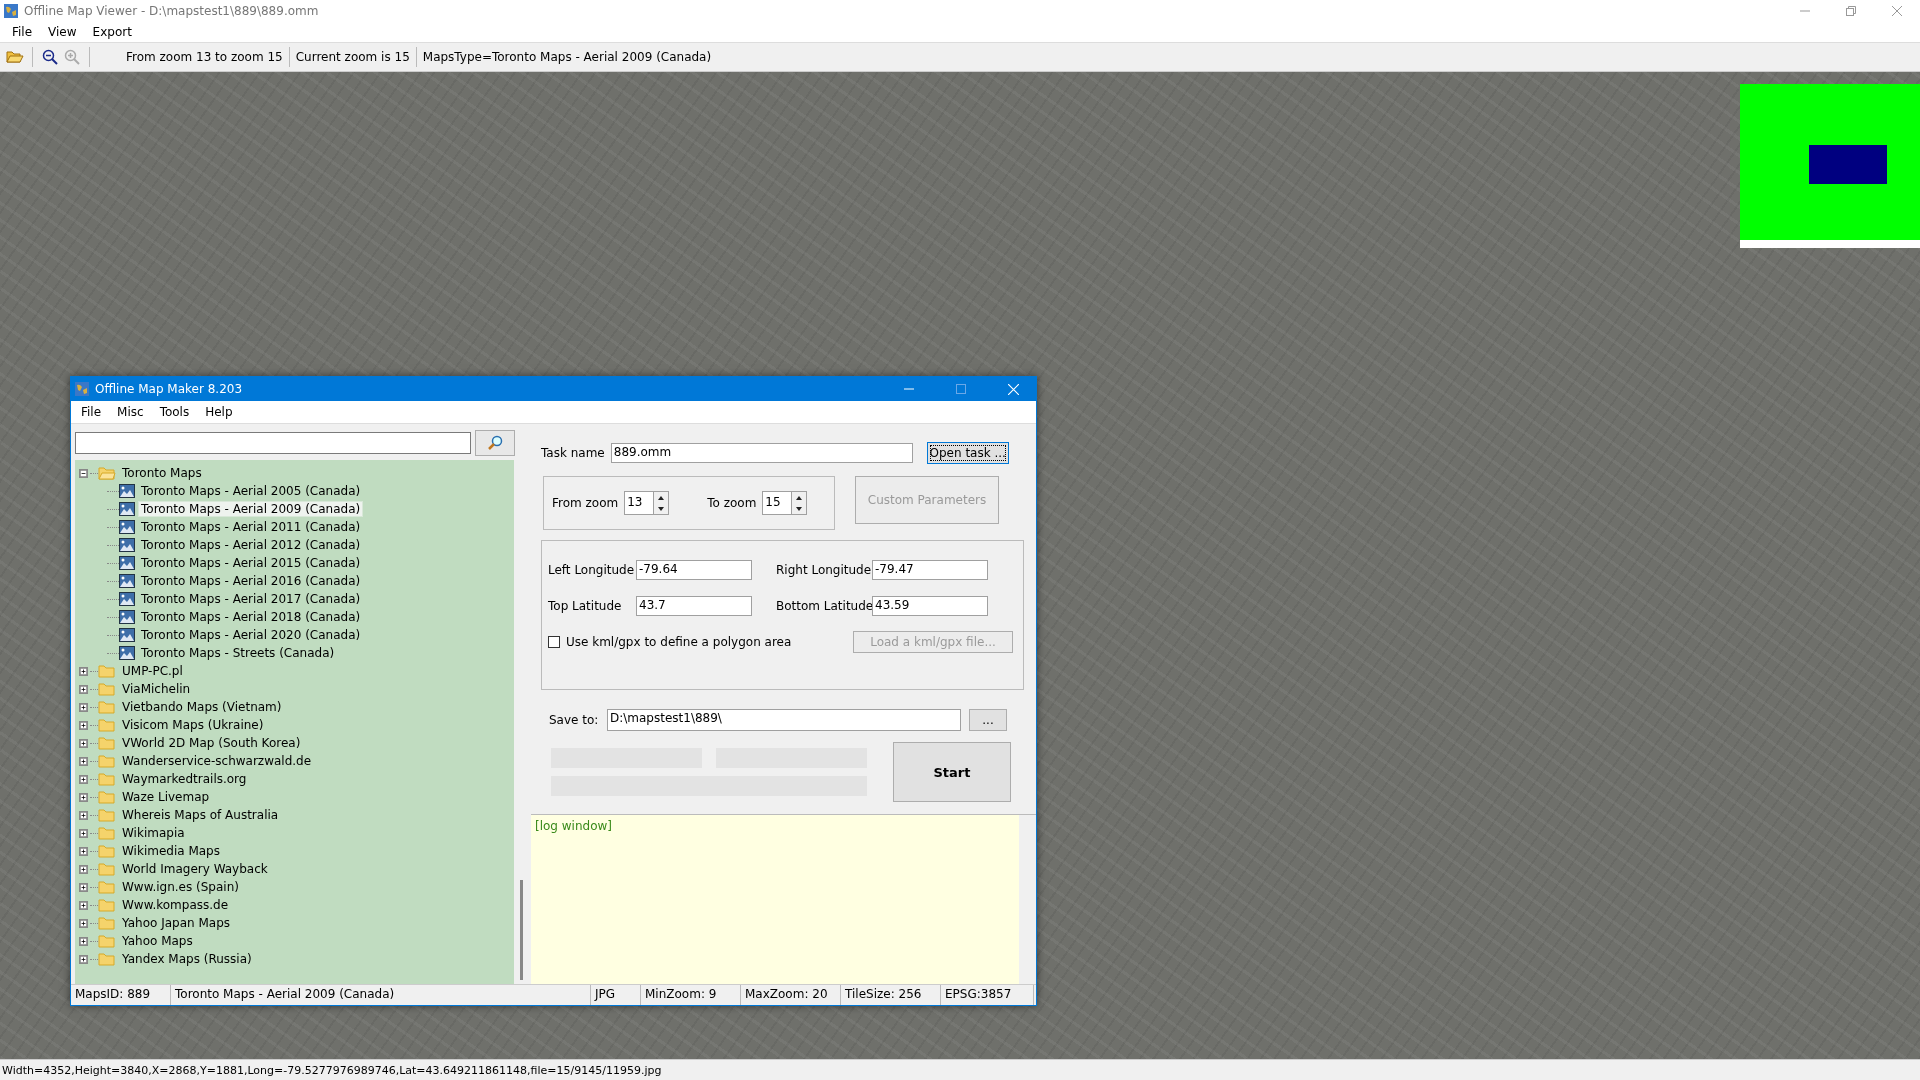  I want to click on bottom-latitude-field: 43.59, so click(930, 606).